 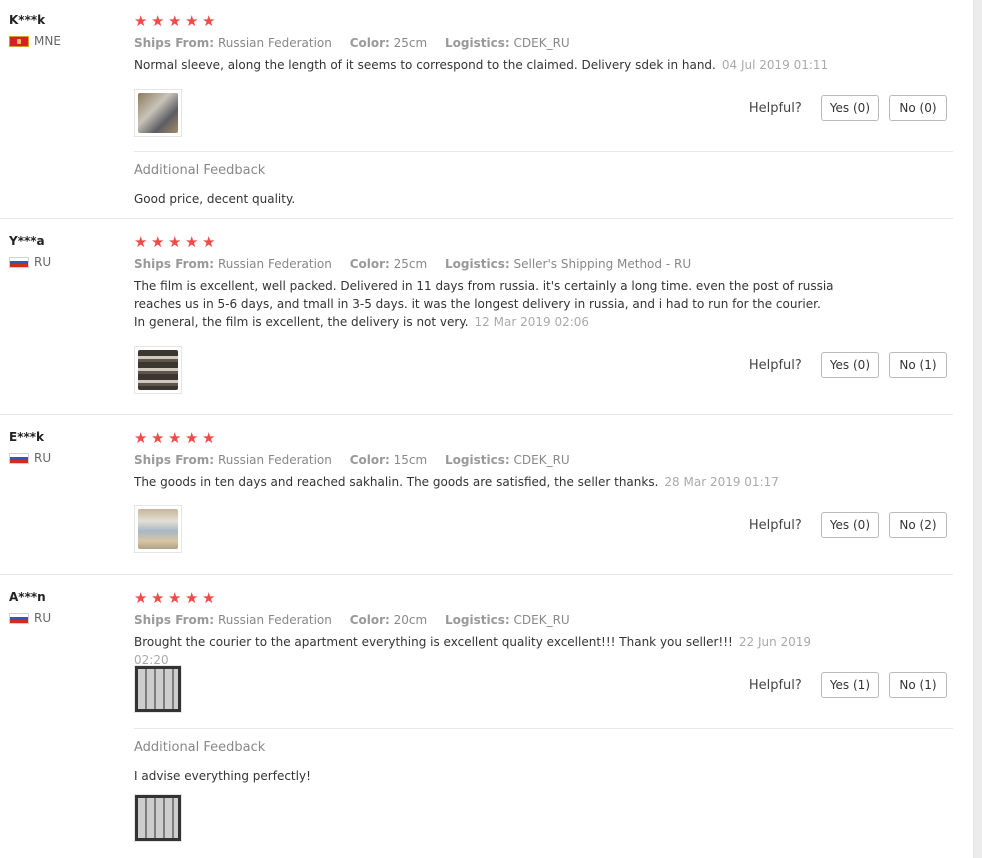 I want to click on review-date: 12 Mar 2019 02:06, so click(x=532, y=322).